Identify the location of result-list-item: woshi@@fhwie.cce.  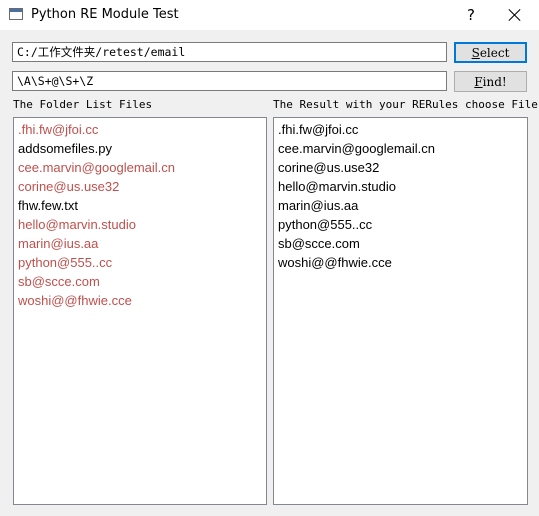
(400, 262).